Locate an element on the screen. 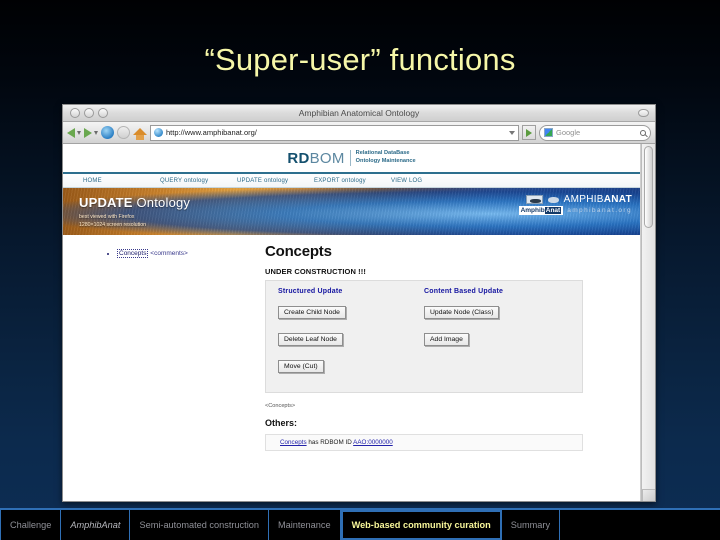 This screenshot has width=720, height=540. reload-icon is located at coordinates (107, 132).